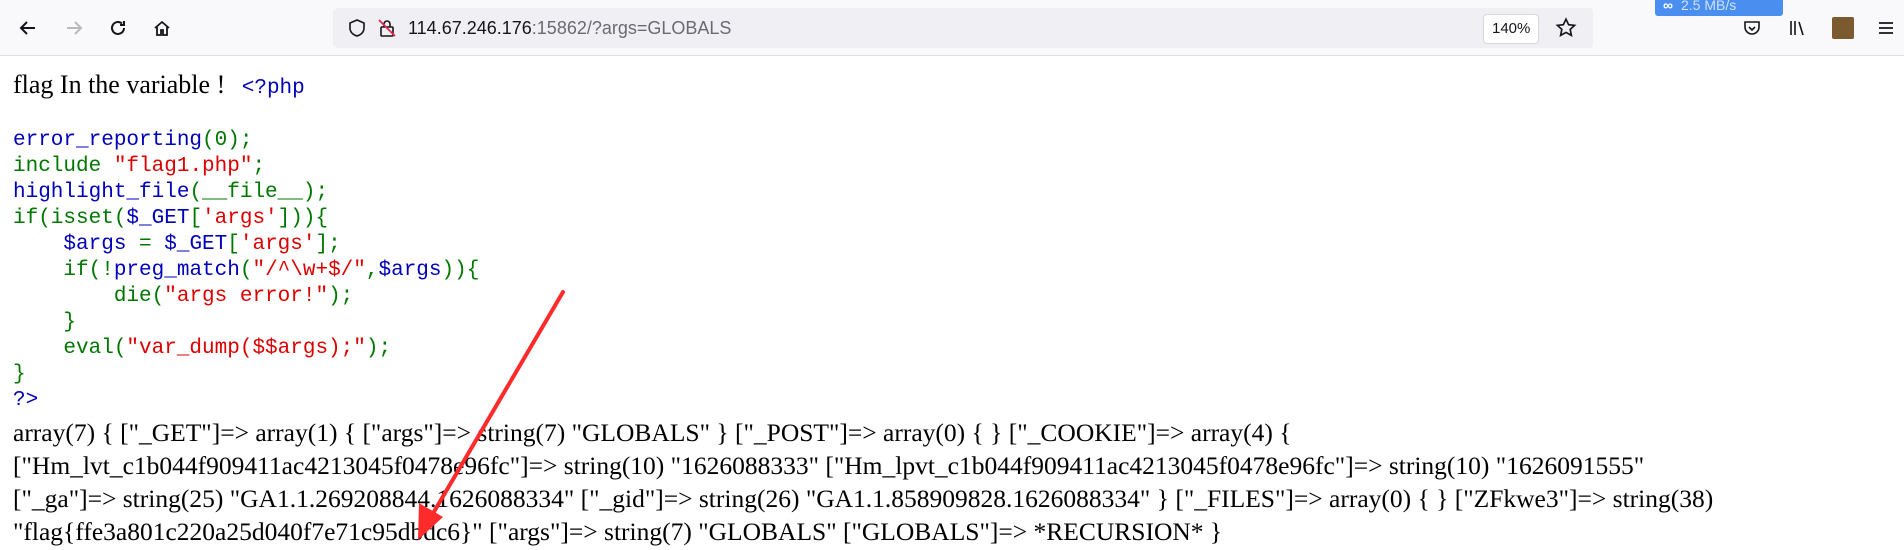  What do you see at coordinates (63, 166) in the screenshot?
I see `code-token: include` at bounding box center [63, 166].